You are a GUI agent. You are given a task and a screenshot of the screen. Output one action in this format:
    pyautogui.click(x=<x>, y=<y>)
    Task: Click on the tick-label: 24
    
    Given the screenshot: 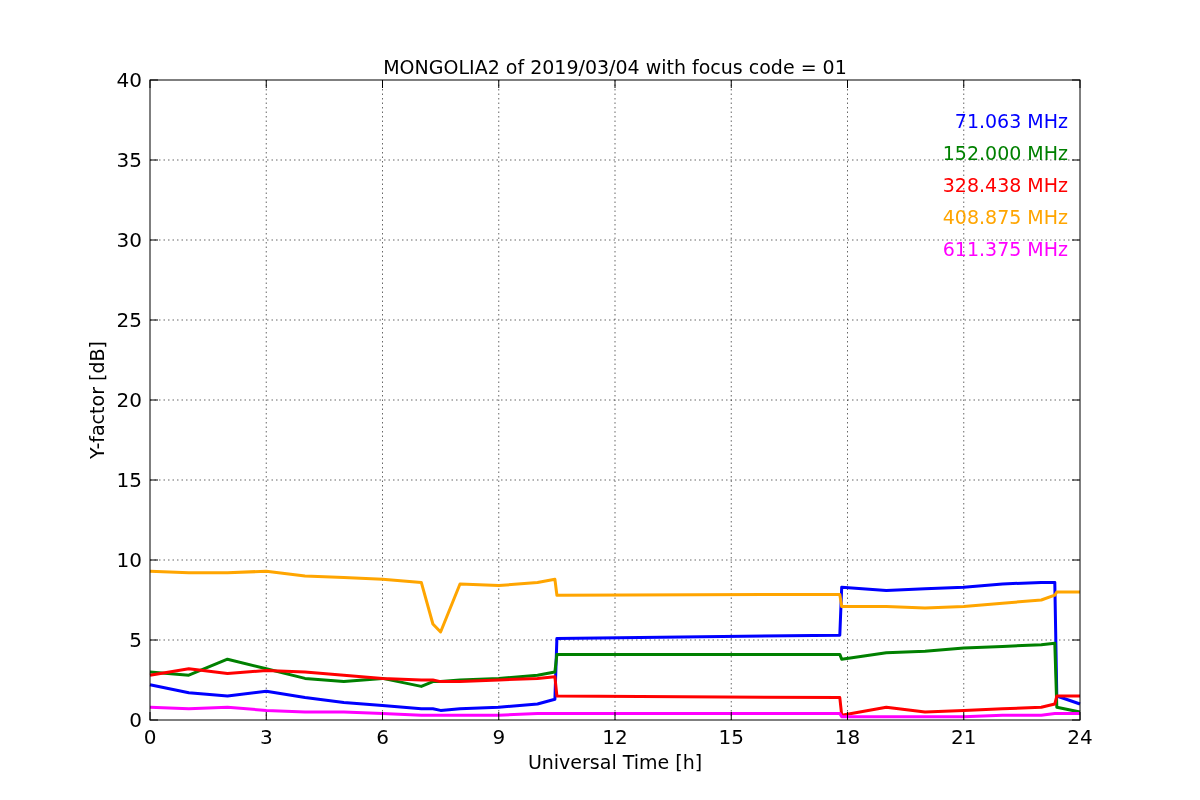 What is the action you would take?
    pyautogui.click(x=1080, y=737)
    